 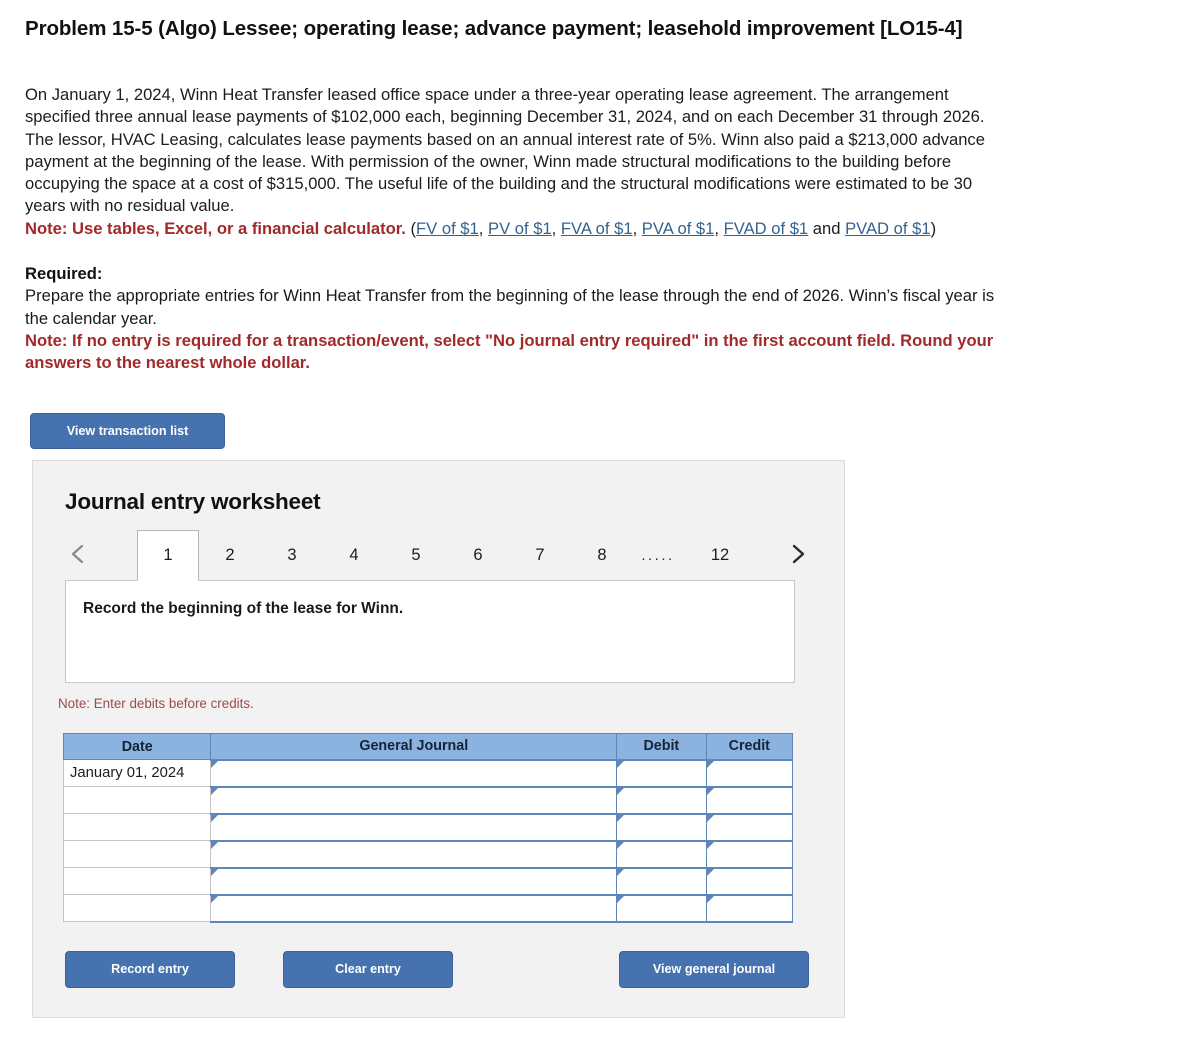 What do you see at coordinates (637, 228) in the screenshot?
I see `links-sep-3: ,` at bounding box center [637, 228].